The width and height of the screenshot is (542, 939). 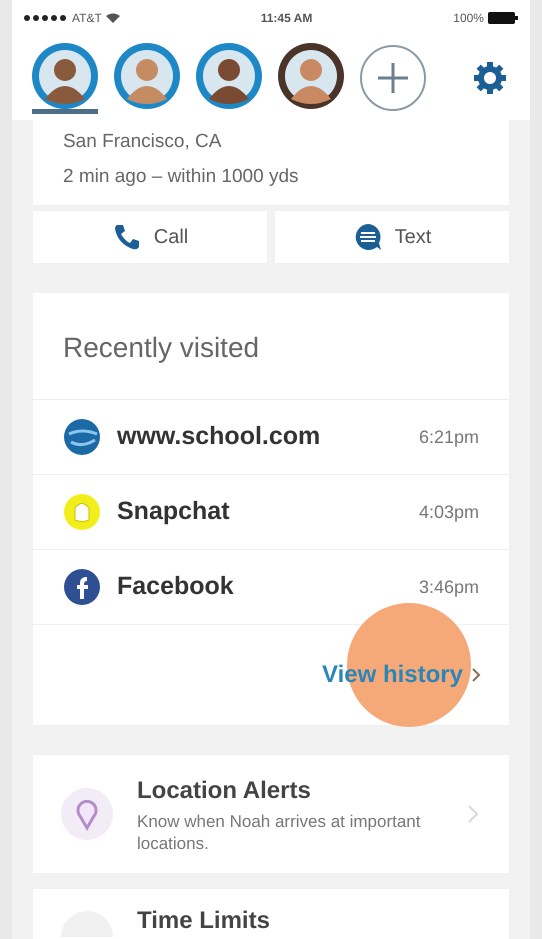 I want to click on ghost-icon, so click(x=82, y=512).